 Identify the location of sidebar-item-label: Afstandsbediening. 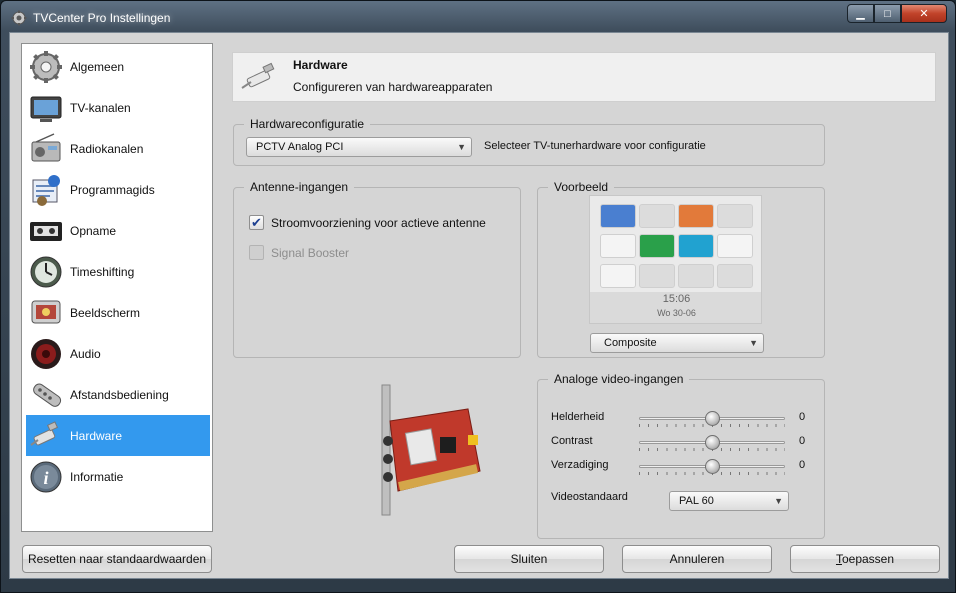
(119, 394).